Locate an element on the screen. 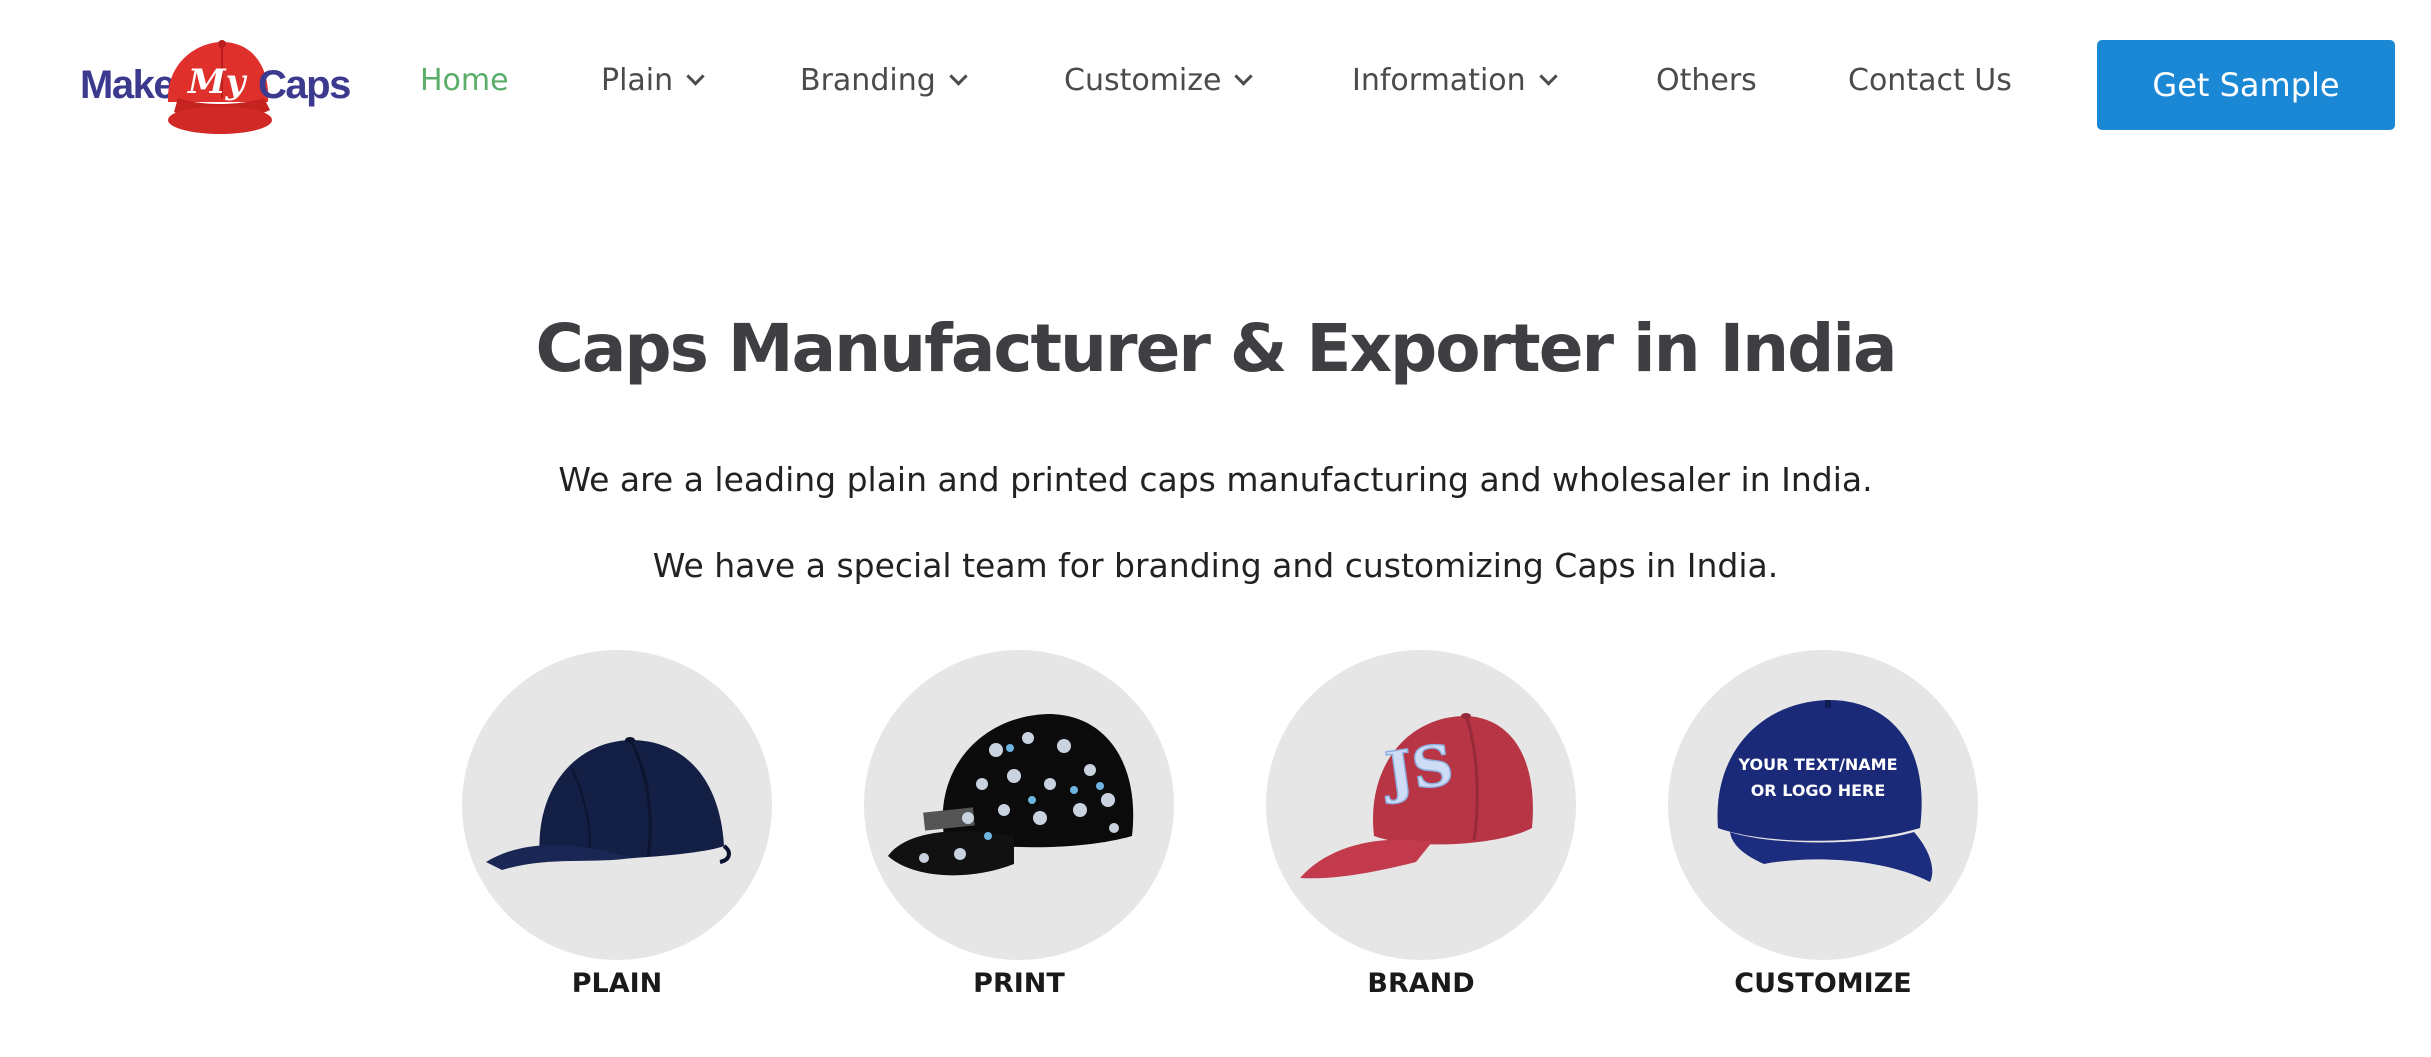 The width and height of the screenshot is (2431, 1057). nav-customize-label: Customize is located at coordinates (1143, 80).